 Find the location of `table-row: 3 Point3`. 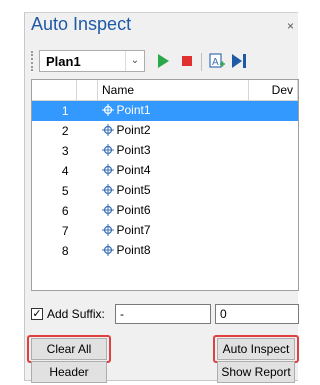

table-row: 3 Point3 is located at coordinates (165, 151).